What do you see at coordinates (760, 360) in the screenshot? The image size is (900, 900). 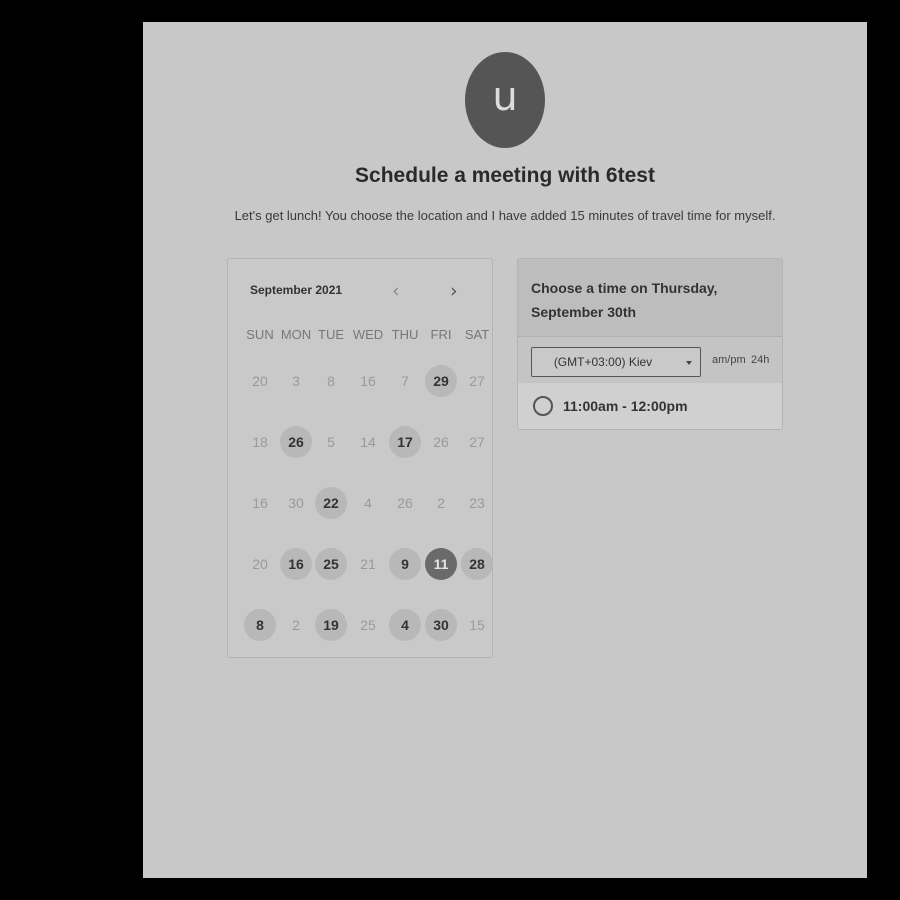 I see `format-24h-toggle: 24h` at bounding box center [760, 360].